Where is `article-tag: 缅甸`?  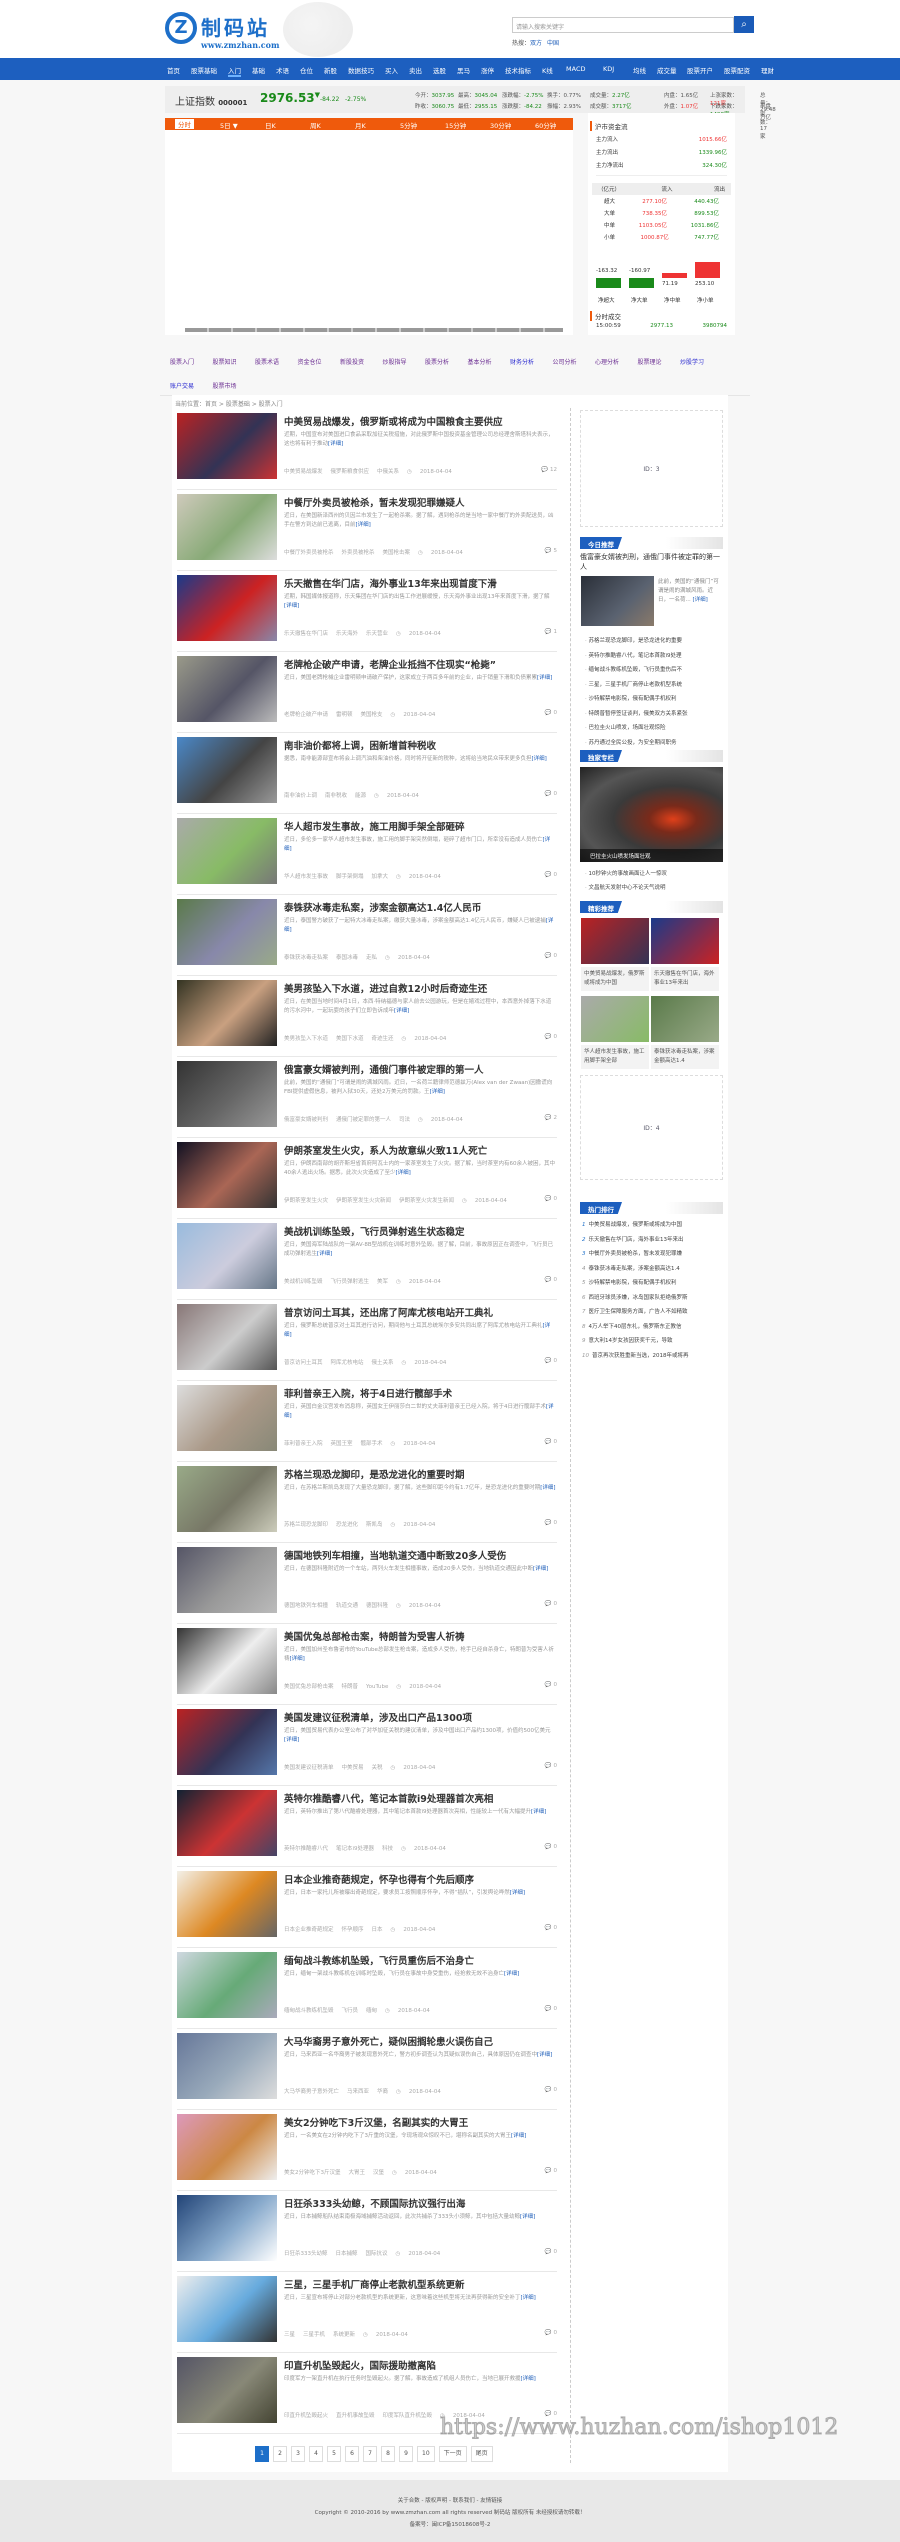
article-tag: 缅甸 is located at coordinates (371, 2011).